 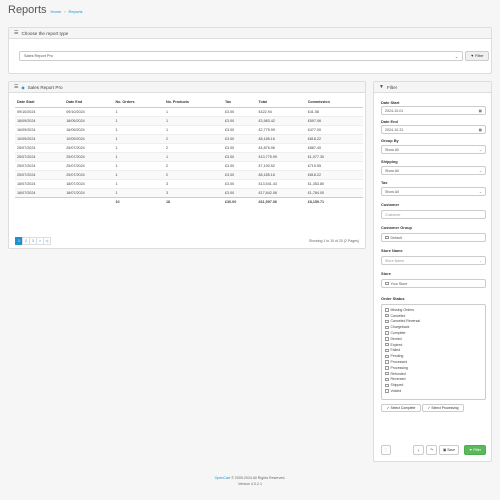 I want to click on report-type-filter-button: ▼ Filter, so click(x=477, y=56).